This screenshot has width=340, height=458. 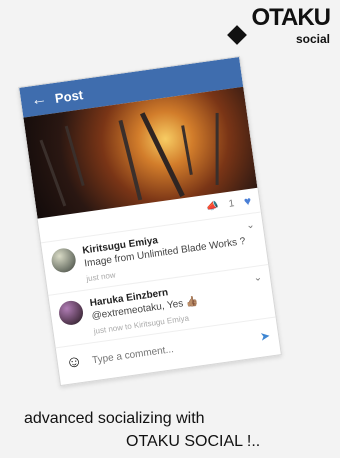 What do you see at coordinates (193, 441) in the screenshot?
I see `caption-line-2: OTAKU SOCIAL !..` at bounding box center [193, 441].